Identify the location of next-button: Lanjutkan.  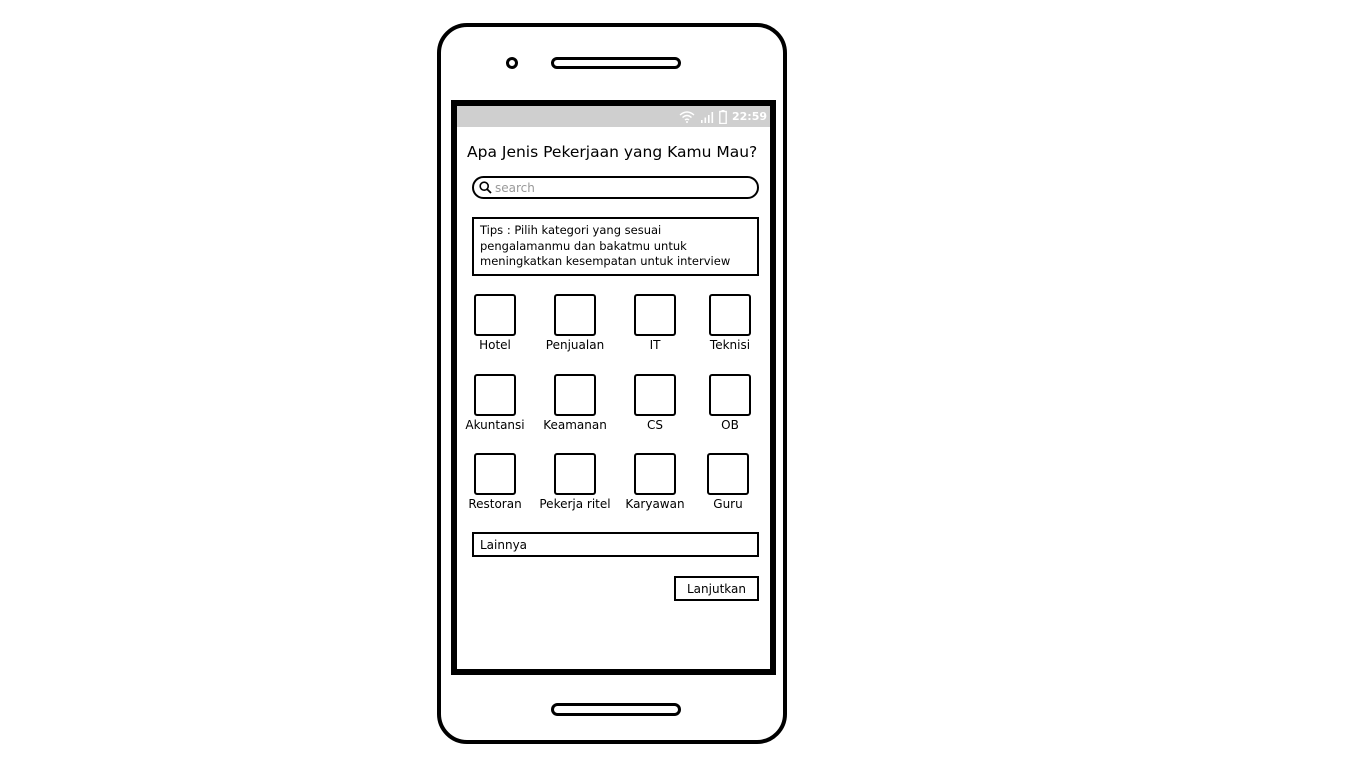
(716, 588).